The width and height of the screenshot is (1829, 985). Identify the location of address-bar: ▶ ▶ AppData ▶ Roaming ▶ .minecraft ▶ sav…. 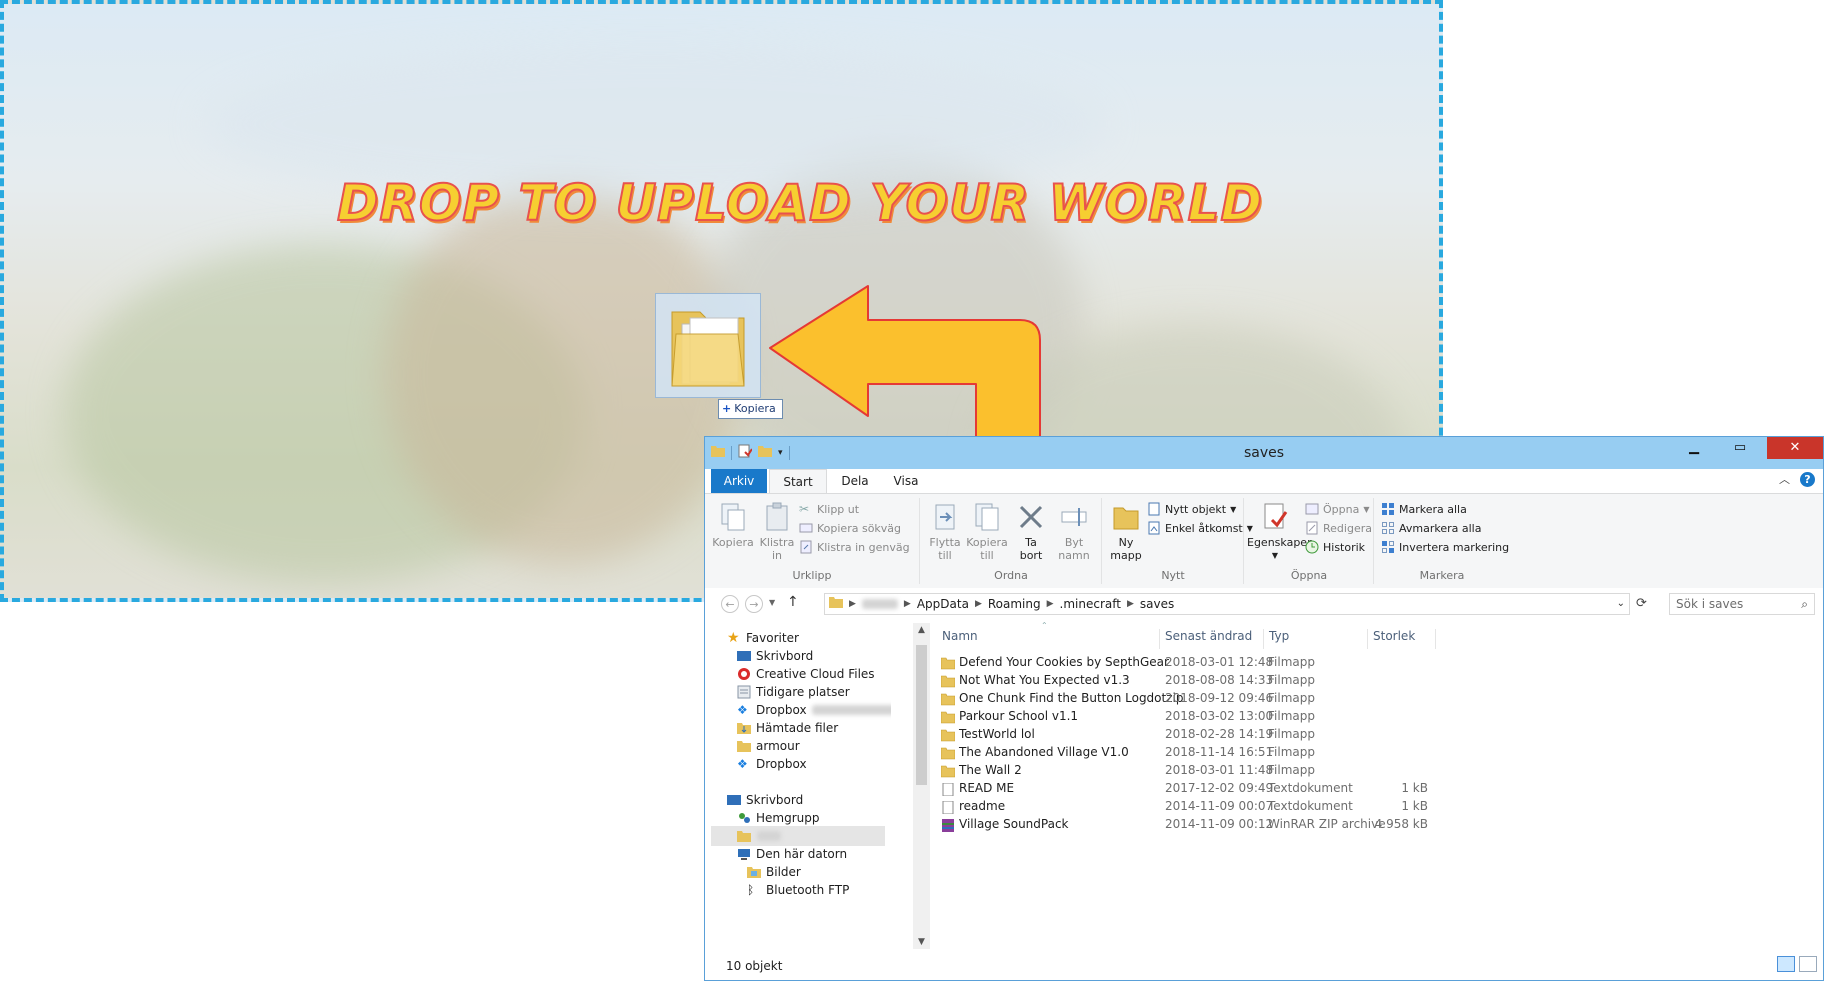
(1227, 604).